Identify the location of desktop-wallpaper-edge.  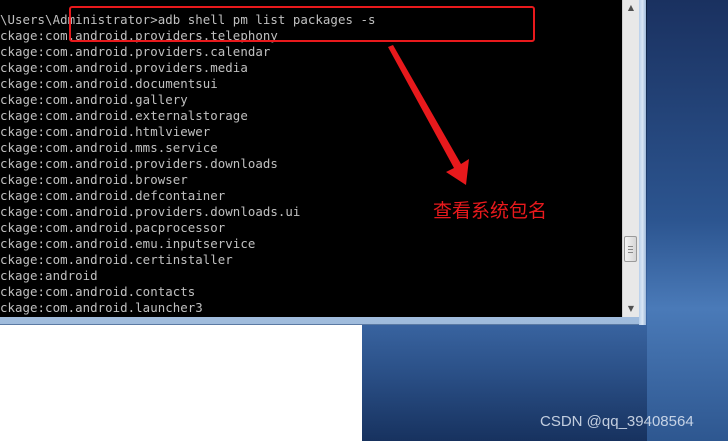
(687, 220).